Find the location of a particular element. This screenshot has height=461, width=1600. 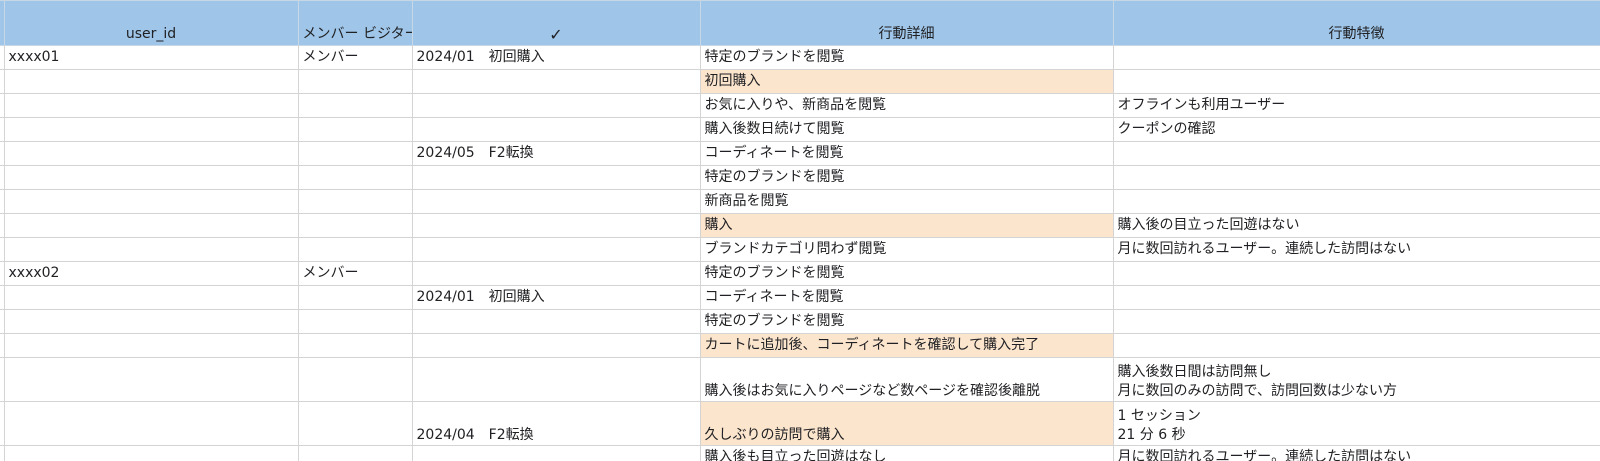

cell-detail-highlighted: カートに追加後、コーディネートを確認して購入完了 is located at coordinates (906, 345).